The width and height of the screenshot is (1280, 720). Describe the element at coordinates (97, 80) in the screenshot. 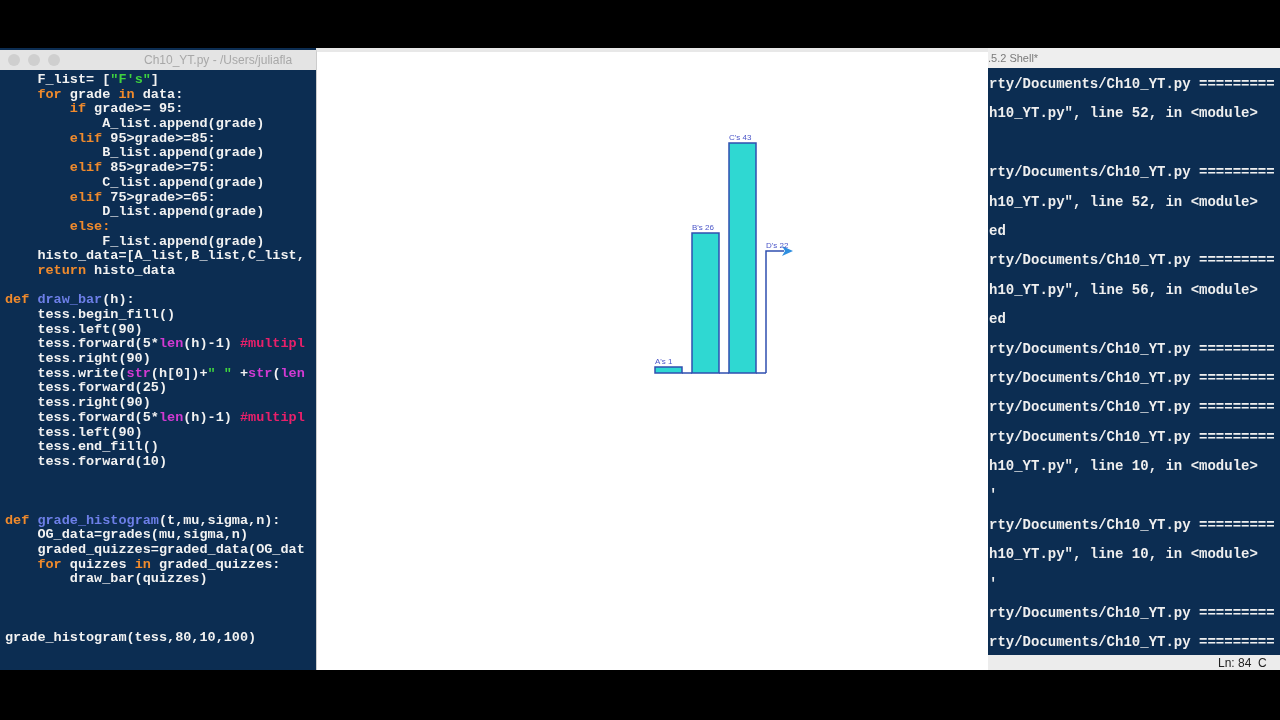

I see `code-line: F_list= ["F's"]` at that location.